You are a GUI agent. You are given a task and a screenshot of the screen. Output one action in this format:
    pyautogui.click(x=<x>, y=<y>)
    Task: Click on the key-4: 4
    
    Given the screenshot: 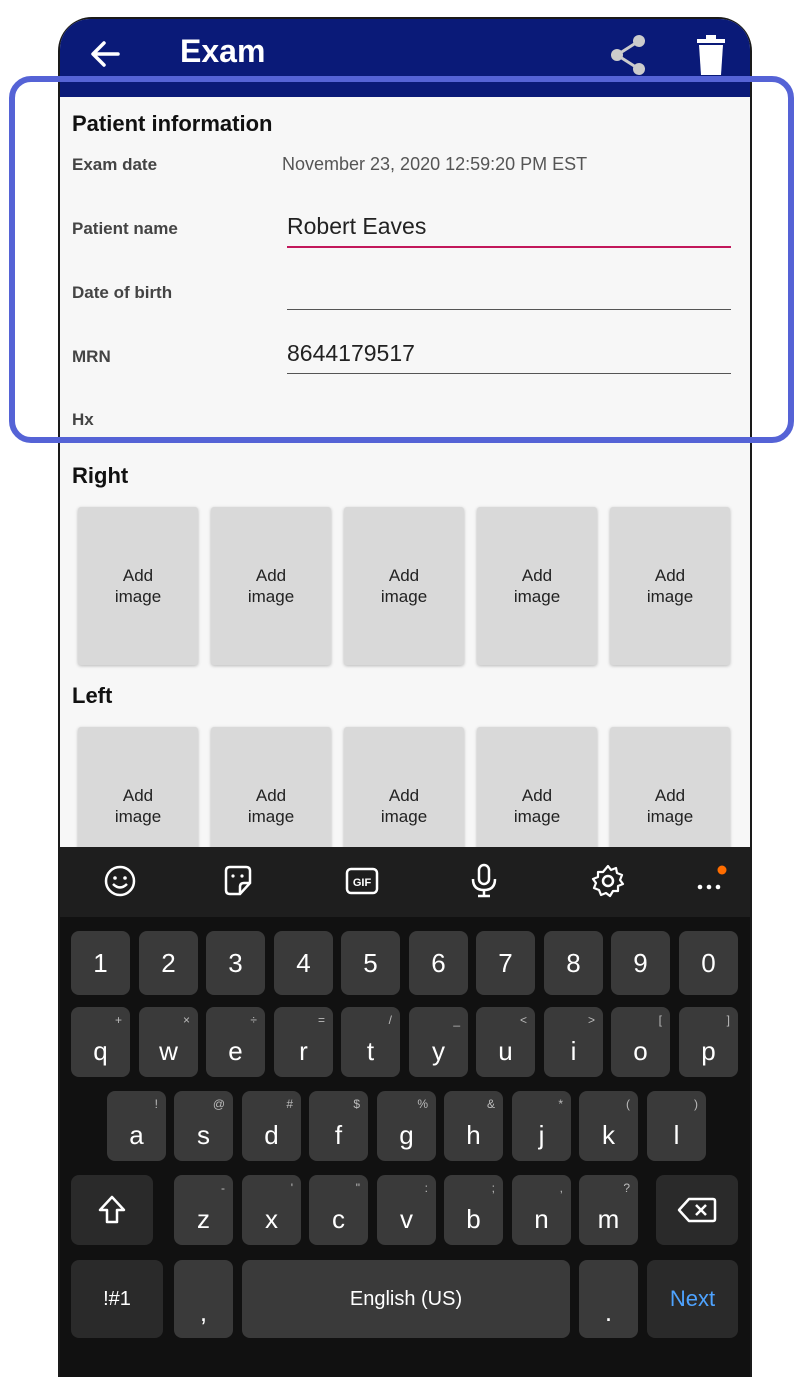 What is the action you would take?
    pyautogui.click(x=303, y=963)
    